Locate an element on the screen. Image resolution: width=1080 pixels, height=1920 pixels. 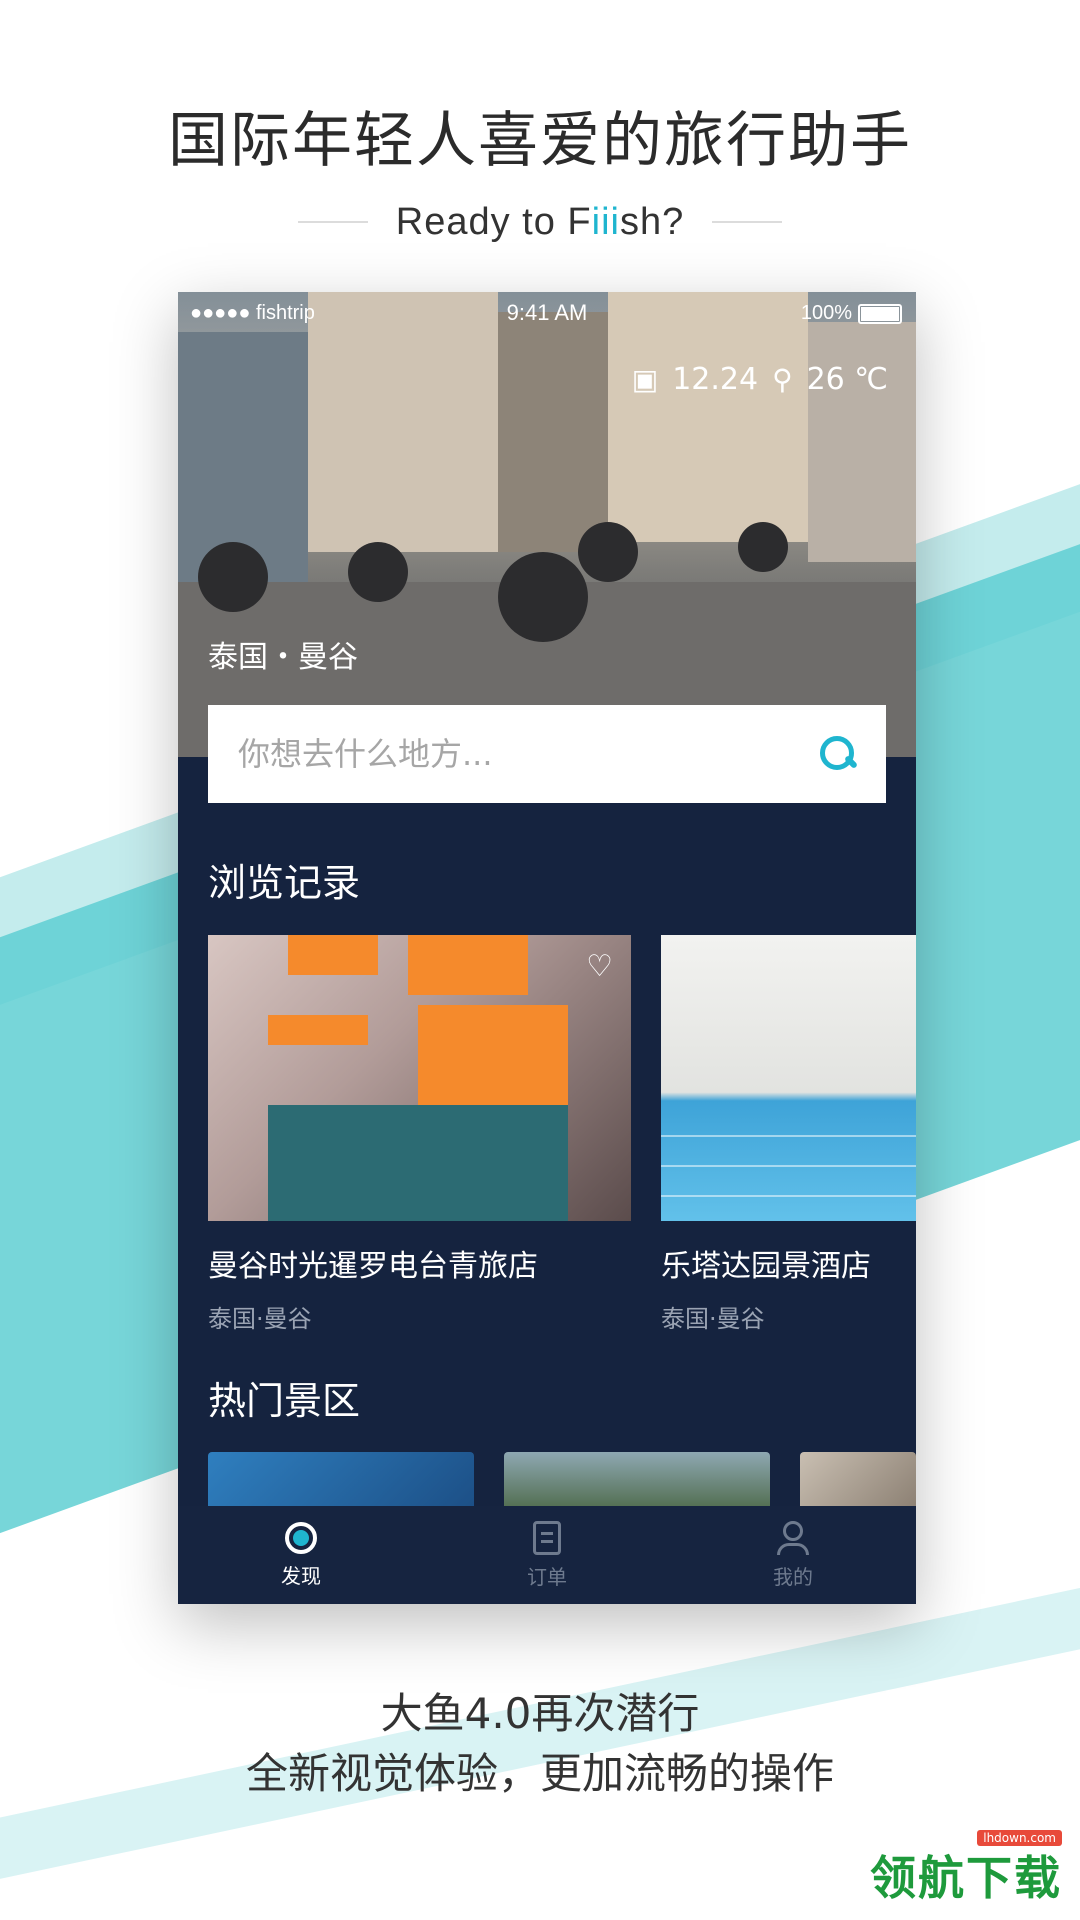
hotel-name: 曼谷时光暹罗电台青旅店 is located at coordinates (373, 1266).